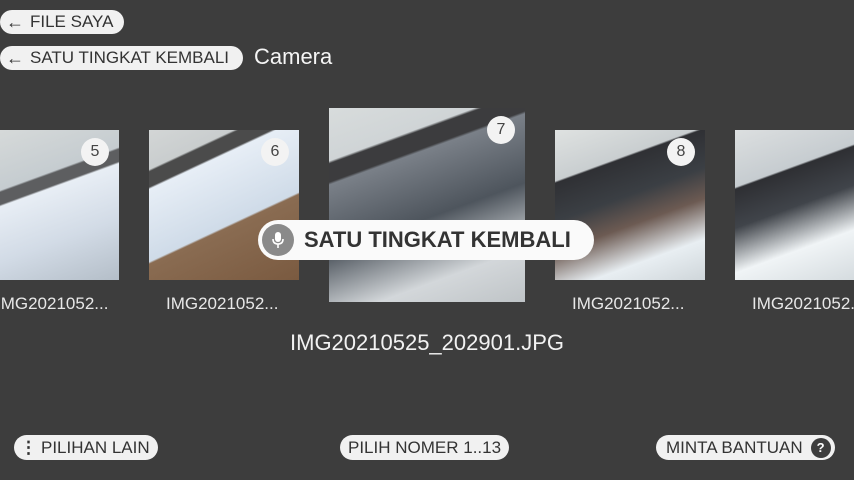 This screenshot has height=480, width=854. Describe the element at coordinates (681, 152) in the screenshot. I see `thumbnail-number: 8` at that location.